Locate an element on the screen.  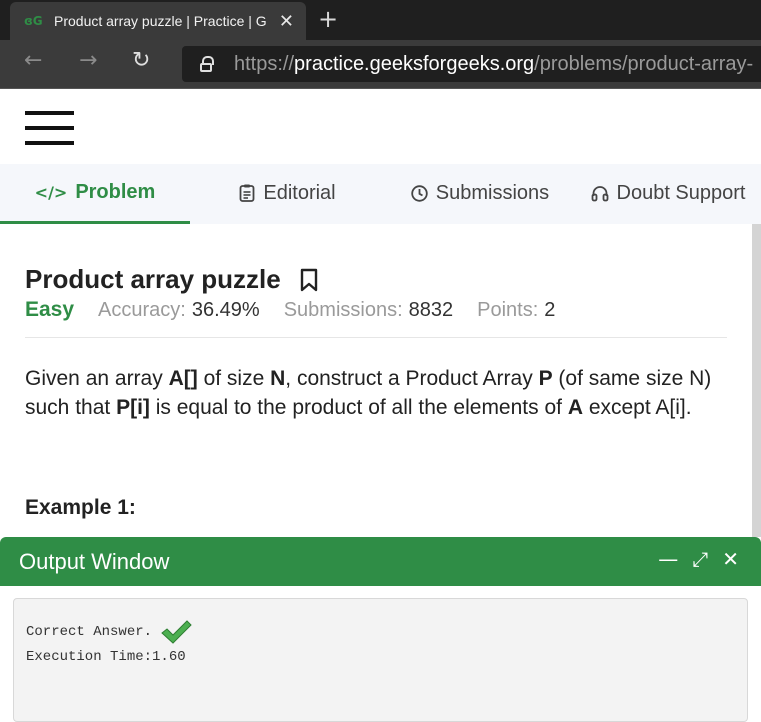
desc-bold: P[i] is located at coordinates (133, 407).